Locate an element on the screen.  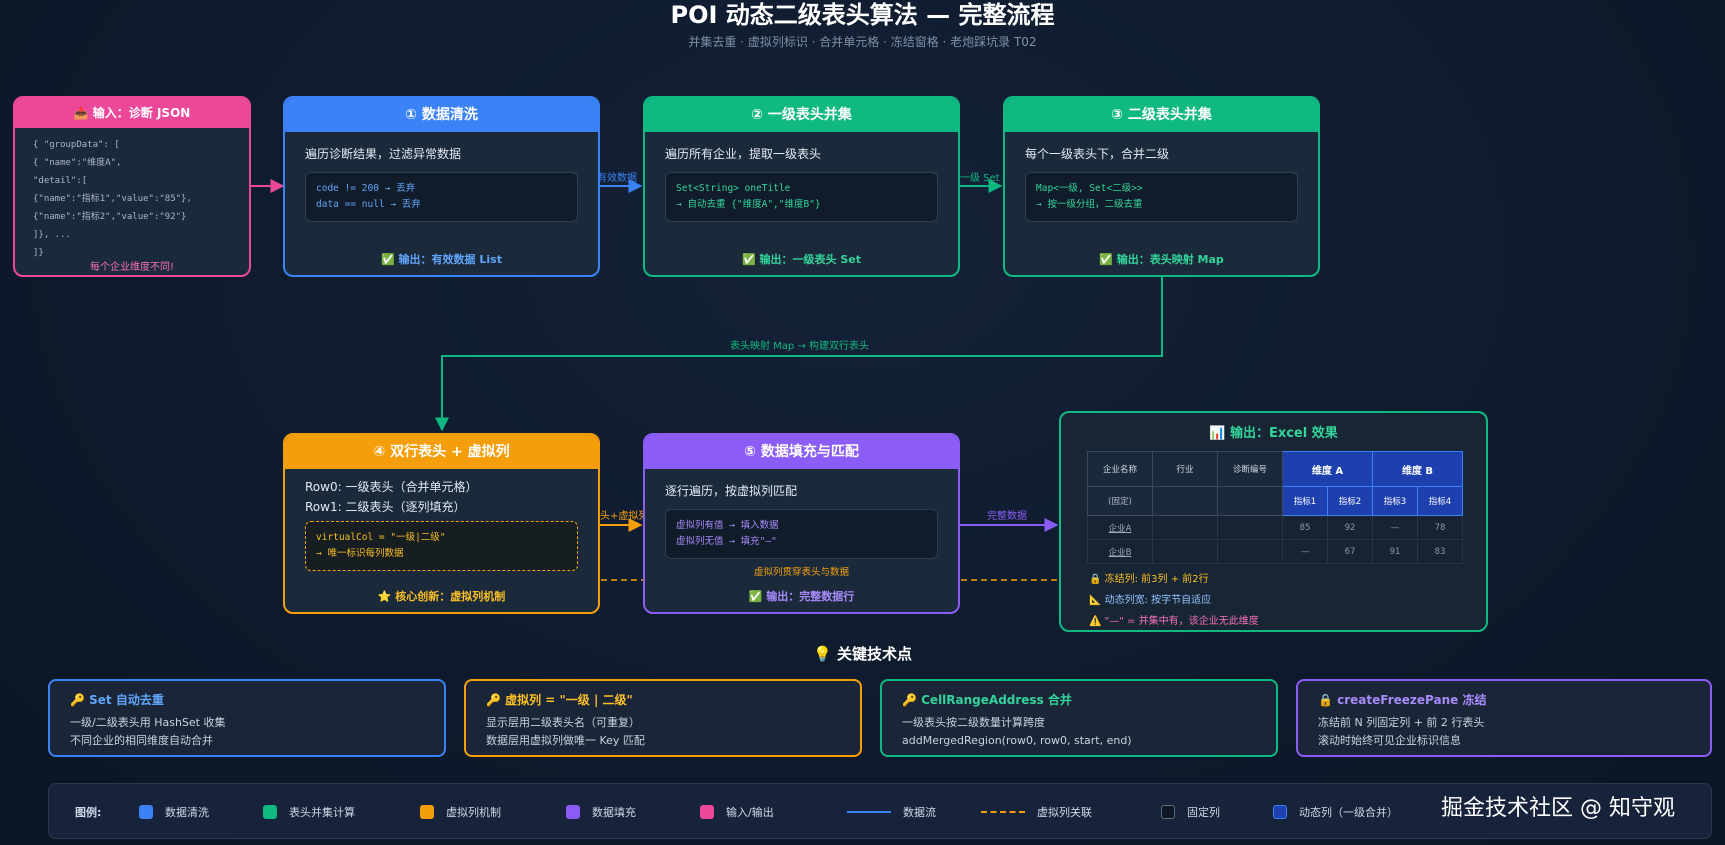
tip-title: 🔑 虚拟列 = "一级 | 二级" is located at coordinates (559, 700).